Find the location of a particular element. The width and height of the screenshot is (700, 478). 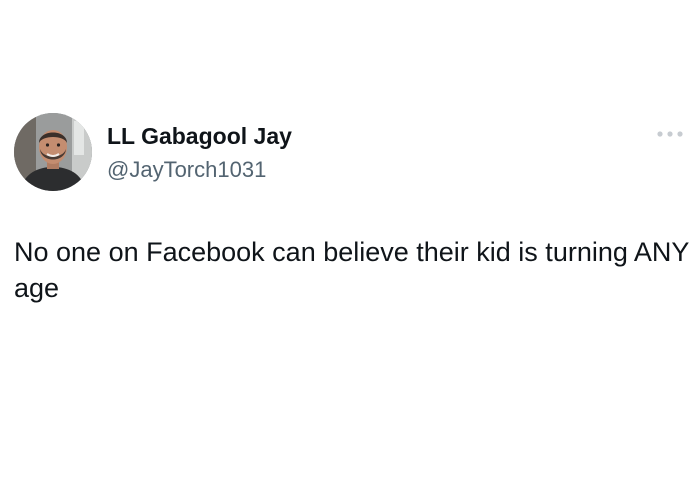

avatar is located at coordinates (53, 152).